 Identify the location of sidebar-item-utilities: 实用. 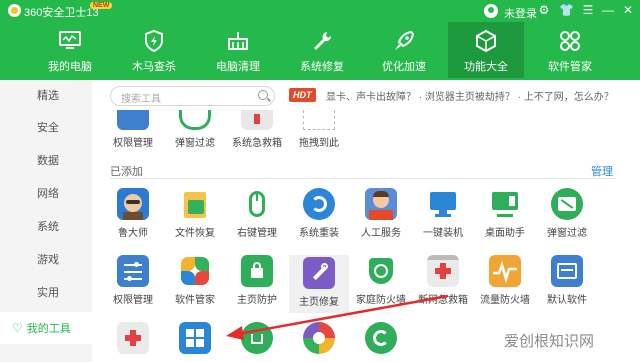
(46, 293).